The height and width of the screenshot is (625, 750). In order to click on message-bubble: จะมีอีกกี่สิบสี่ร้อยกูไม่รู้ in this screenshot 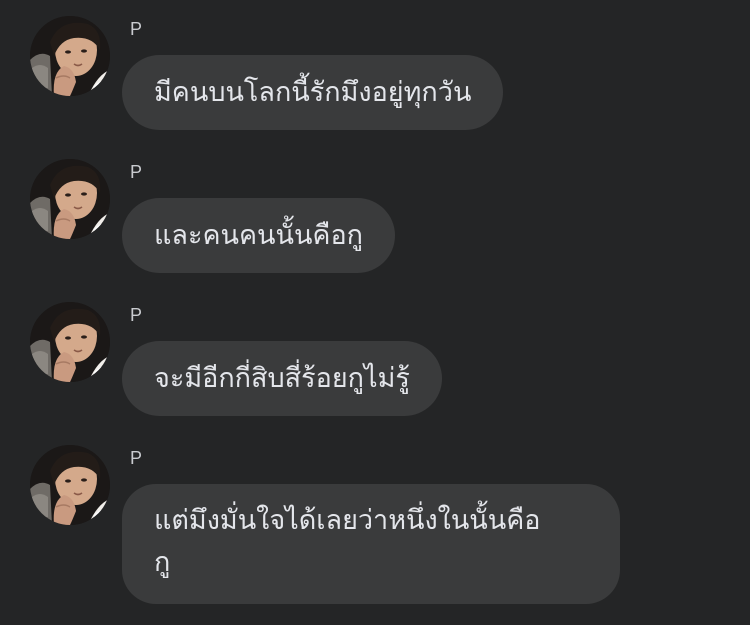, I will do `click(282, 378)`.